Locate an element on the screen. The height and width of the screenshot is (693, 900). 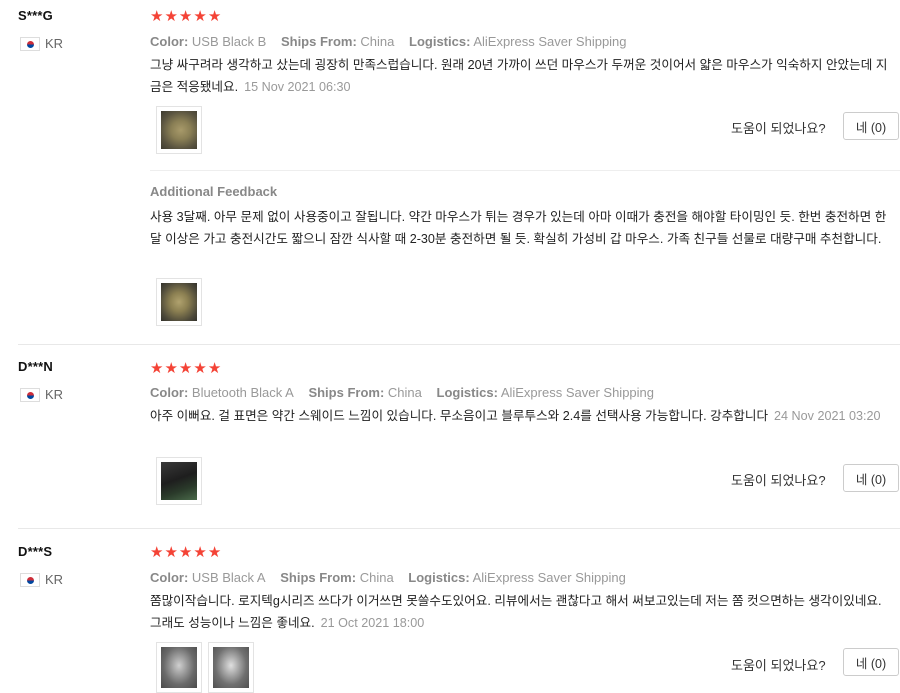
color-value: Bluetooth Black A is located at coordinates (242, 392).